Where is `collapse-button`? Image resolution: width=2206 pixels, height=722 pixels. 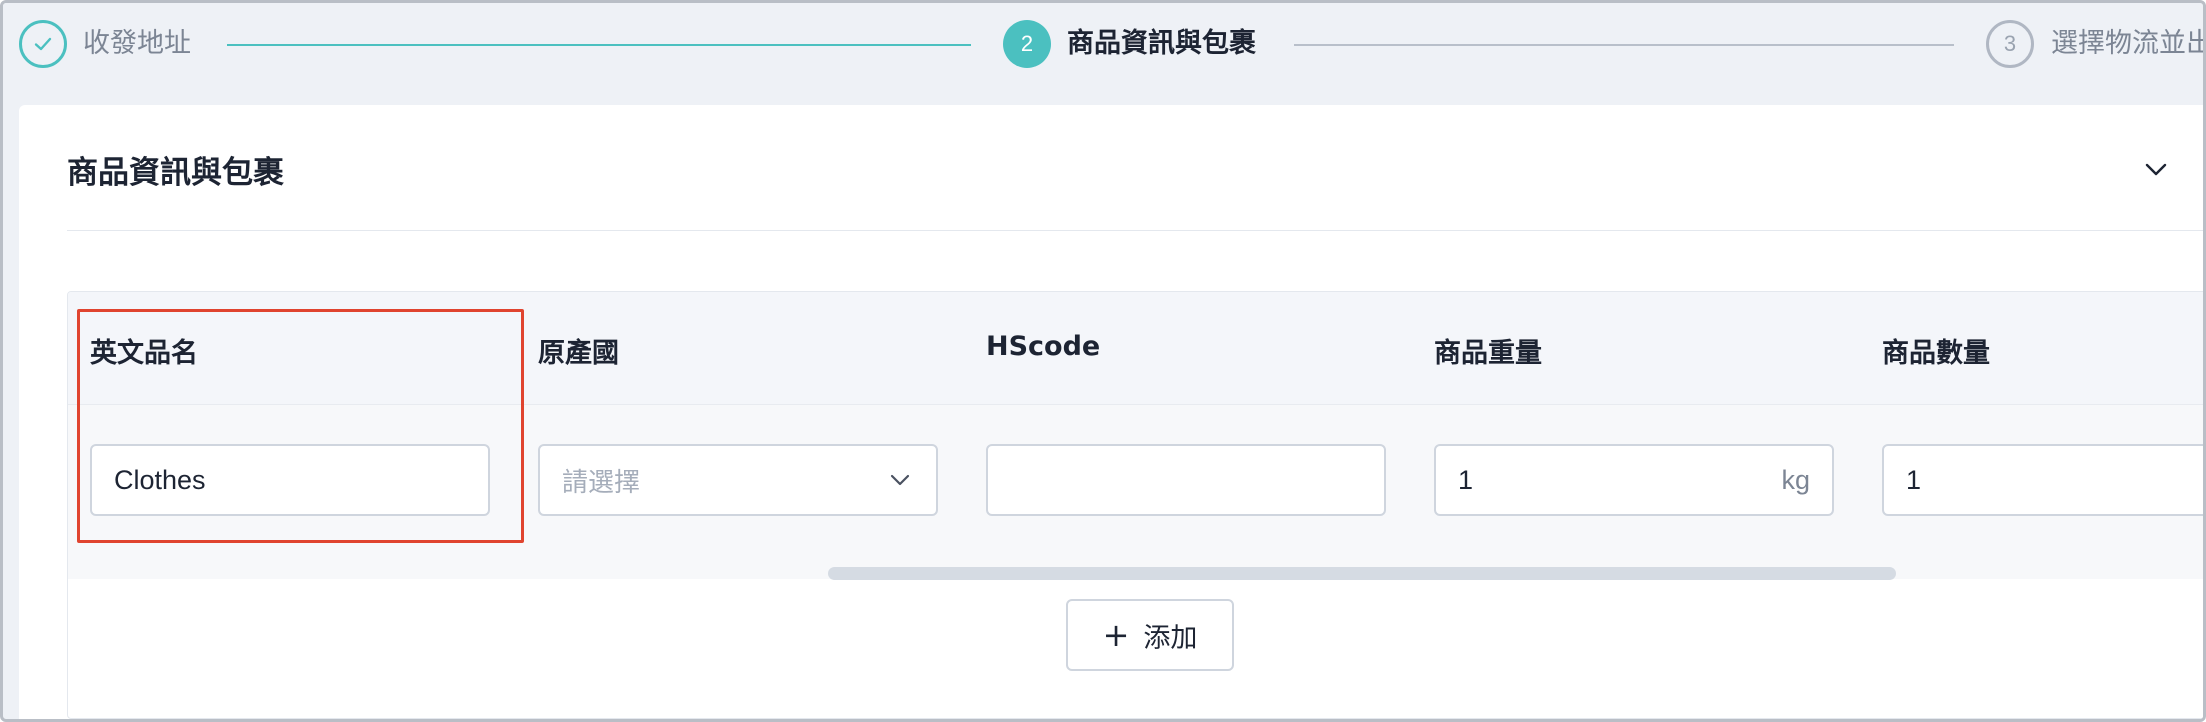
collapse-button is located at coordinates (2156, 170).